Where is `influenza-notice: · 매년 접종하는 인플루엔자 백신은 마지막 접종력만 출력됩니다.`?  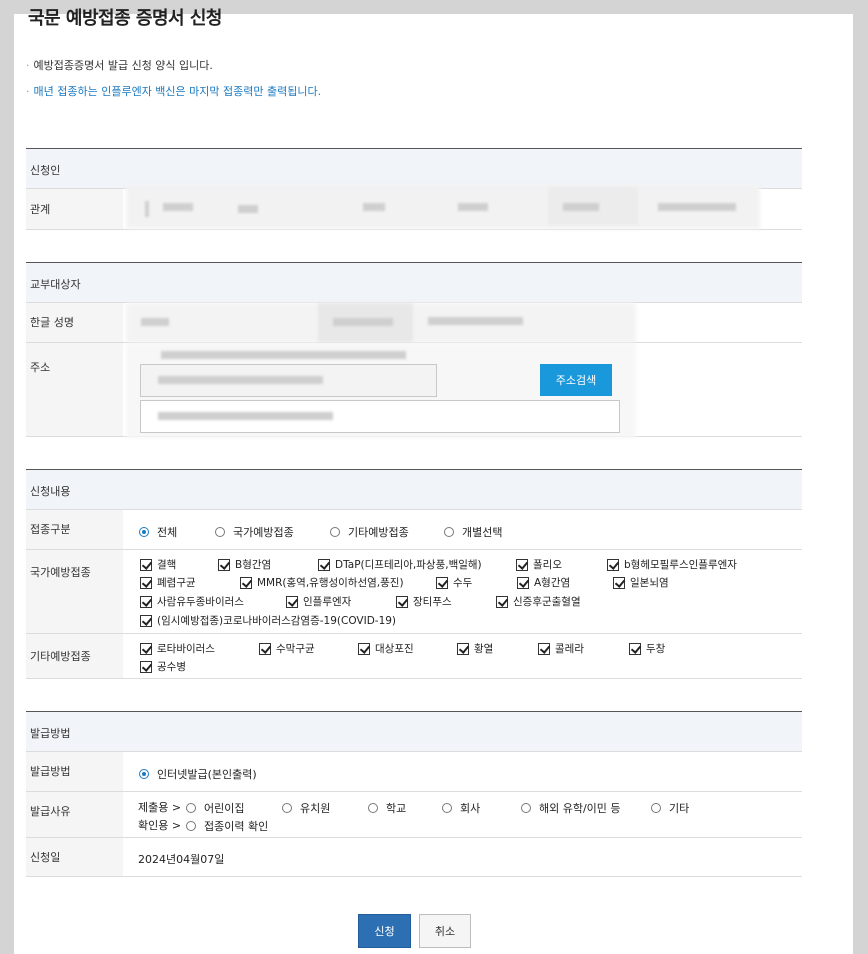 influenza-notice: · 매년 접종하는 인플루엔자 백신은 마지막 접종력만 출력됩니다. is located at coordinates (174, 91).